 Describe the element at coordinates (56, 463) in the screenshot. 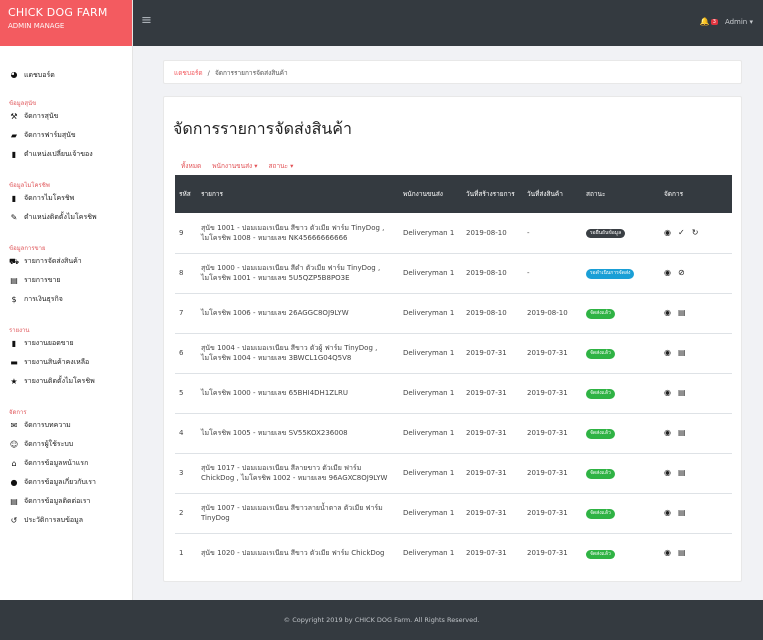

I see `sidebar-item-label: จัดการข้อมูลหน้าแรก` at that location.